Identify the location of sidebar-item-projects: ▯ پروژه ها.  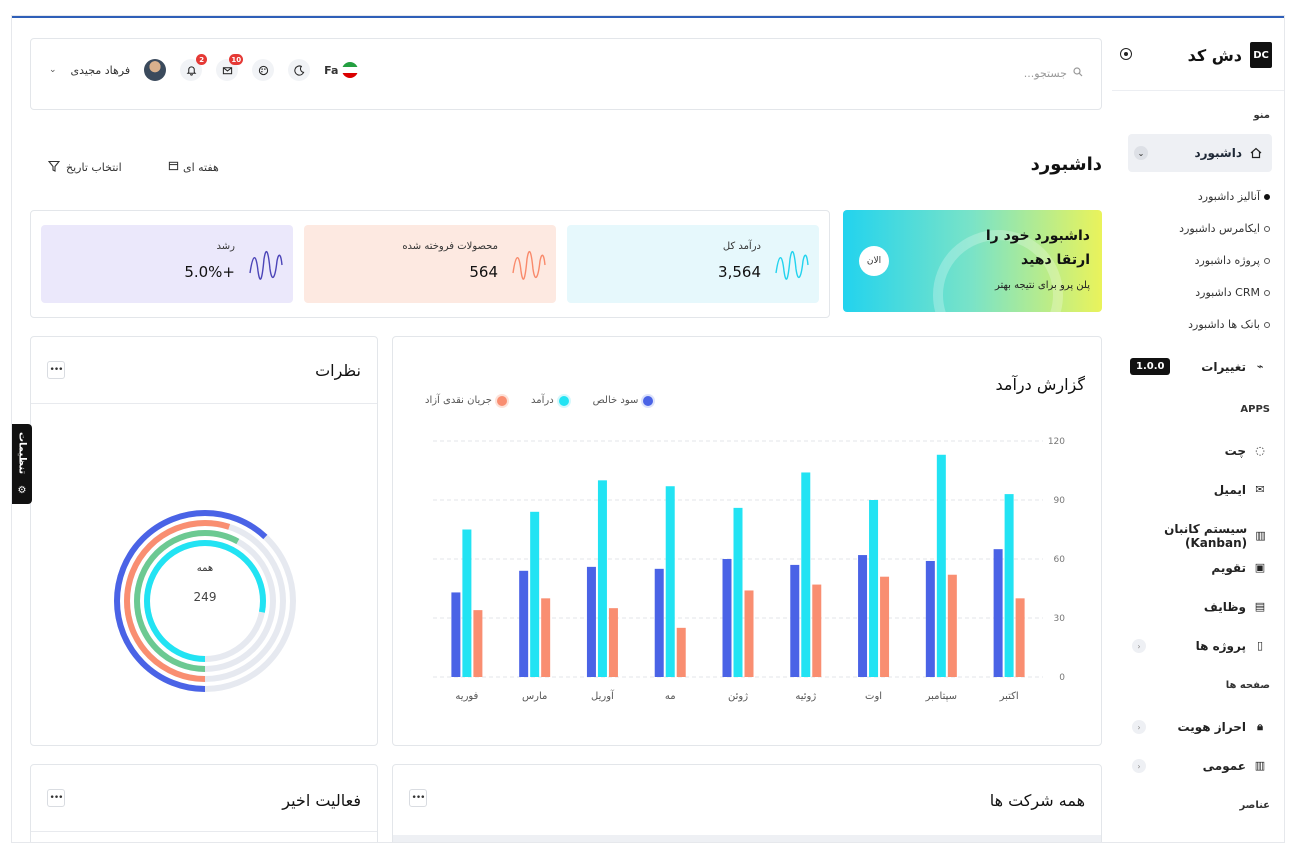
(1231, 646).